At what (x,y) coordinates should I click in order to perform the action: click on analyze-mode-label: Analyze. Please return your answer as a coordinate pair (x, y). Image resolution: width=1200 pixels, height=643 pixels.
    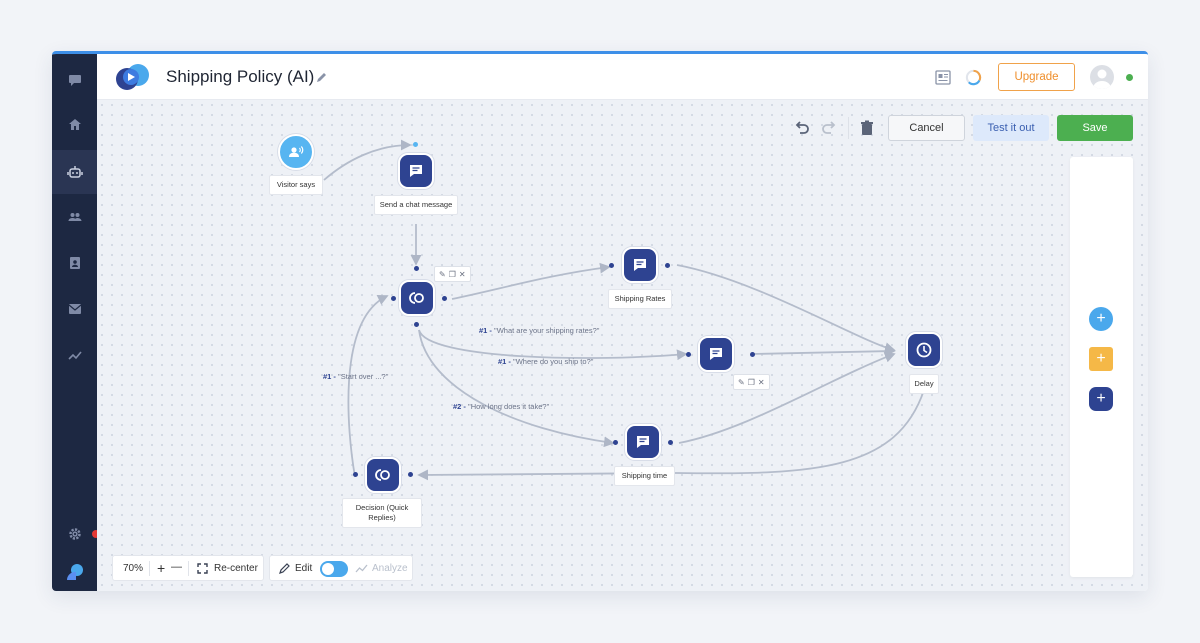
    Looking at the image, I should click on (390, 568).